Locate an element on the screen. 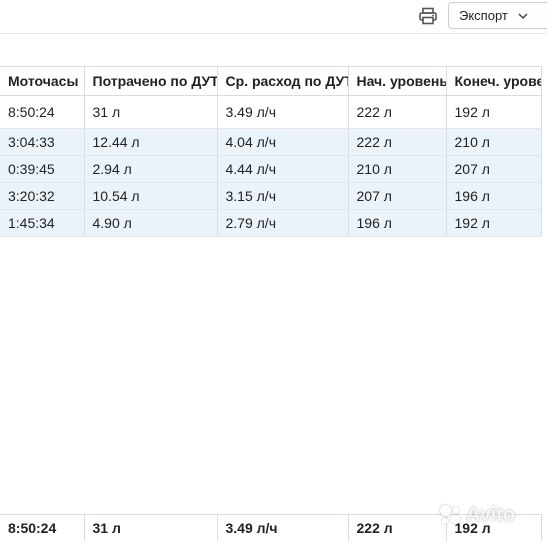  total-fuel-spent: 31 л is located at coordinates (150, 528).